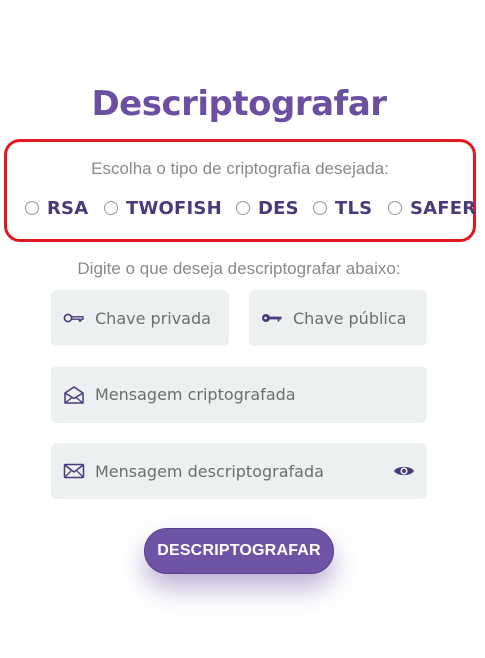  I want to click on radio-button-des, so click(243, 208).